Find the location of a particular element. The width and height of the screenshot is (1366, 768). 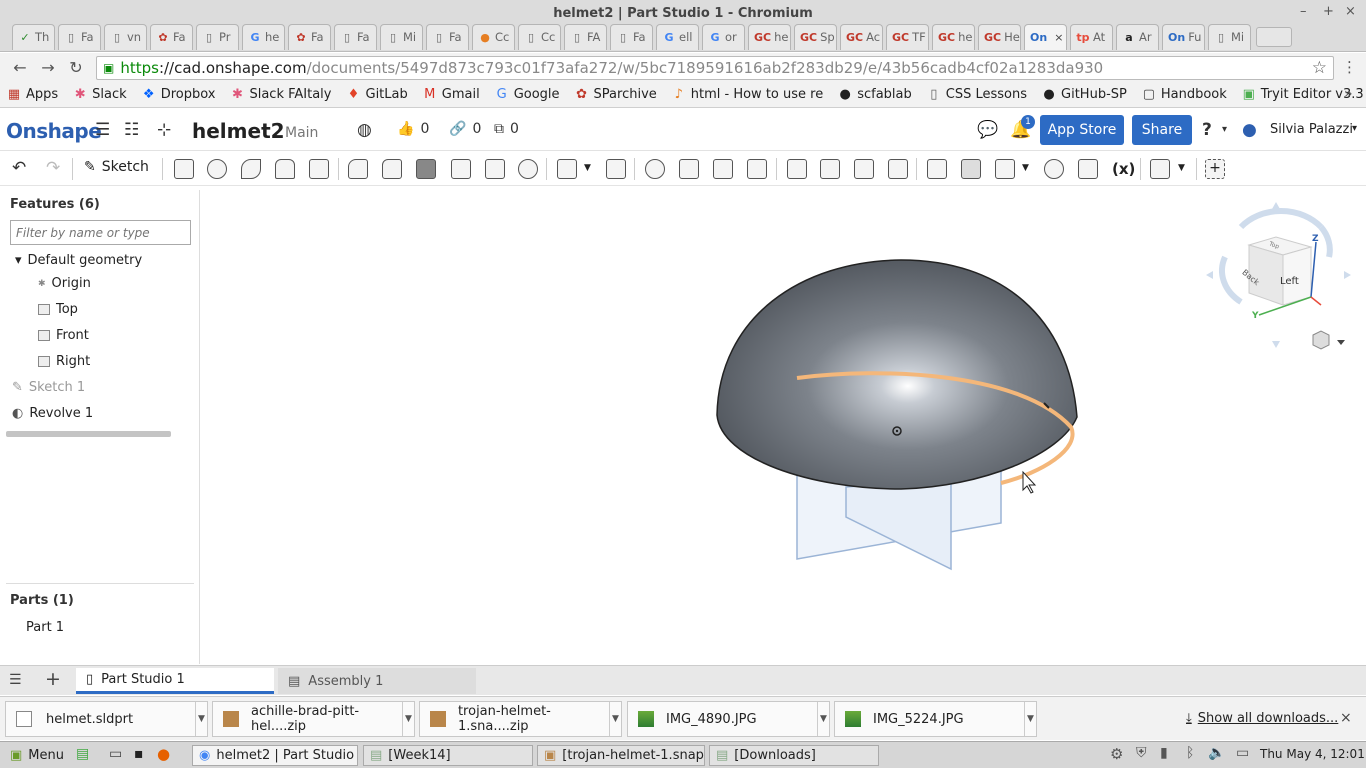

terminal-icon: ▪ is located at coordinates (139, 754).